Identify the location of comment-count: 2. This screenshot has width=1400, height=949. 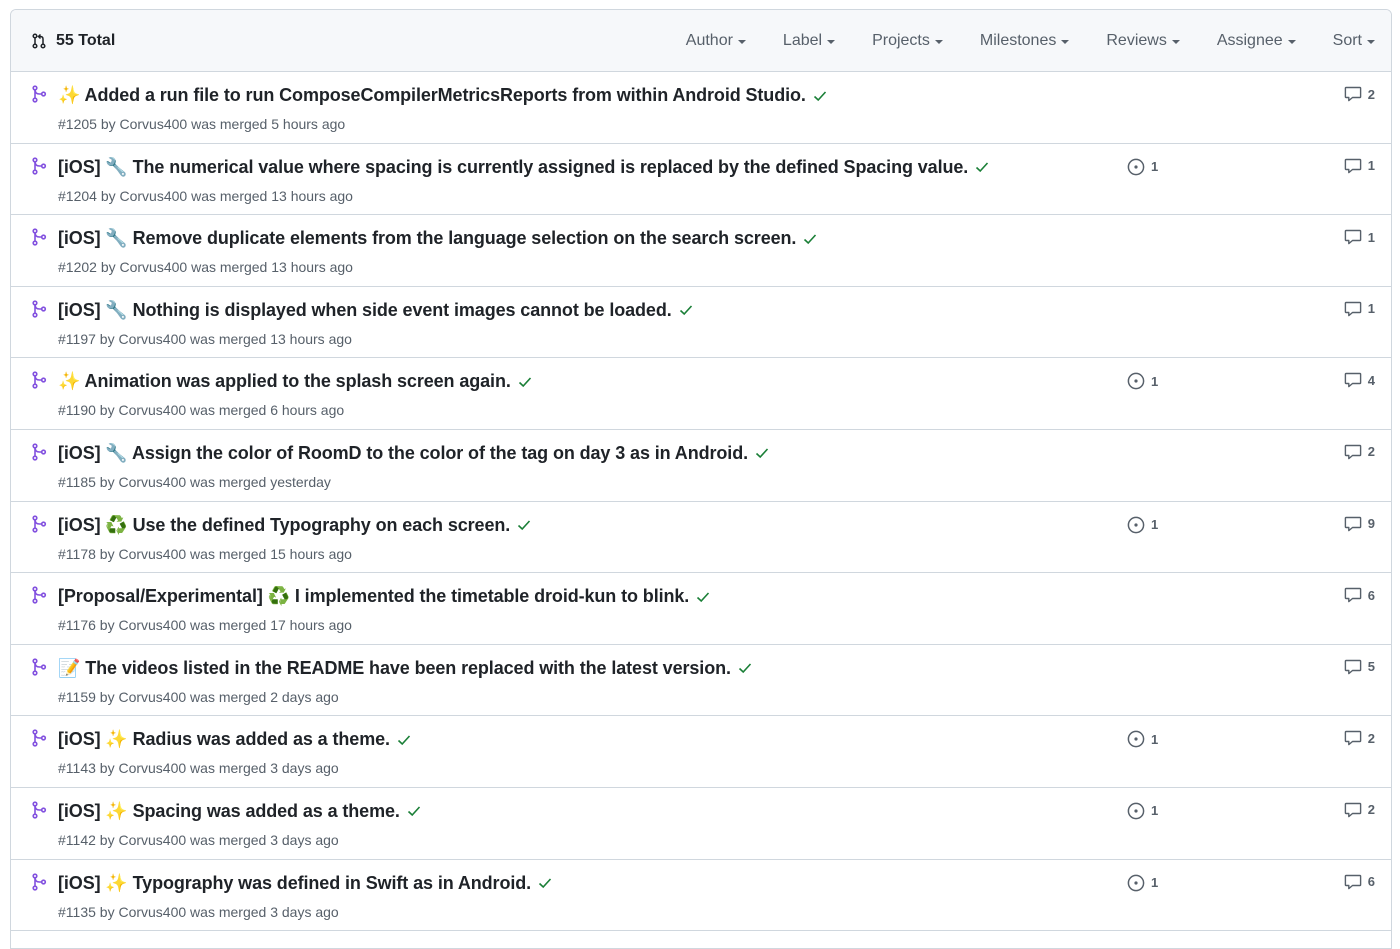
(1371, 738).